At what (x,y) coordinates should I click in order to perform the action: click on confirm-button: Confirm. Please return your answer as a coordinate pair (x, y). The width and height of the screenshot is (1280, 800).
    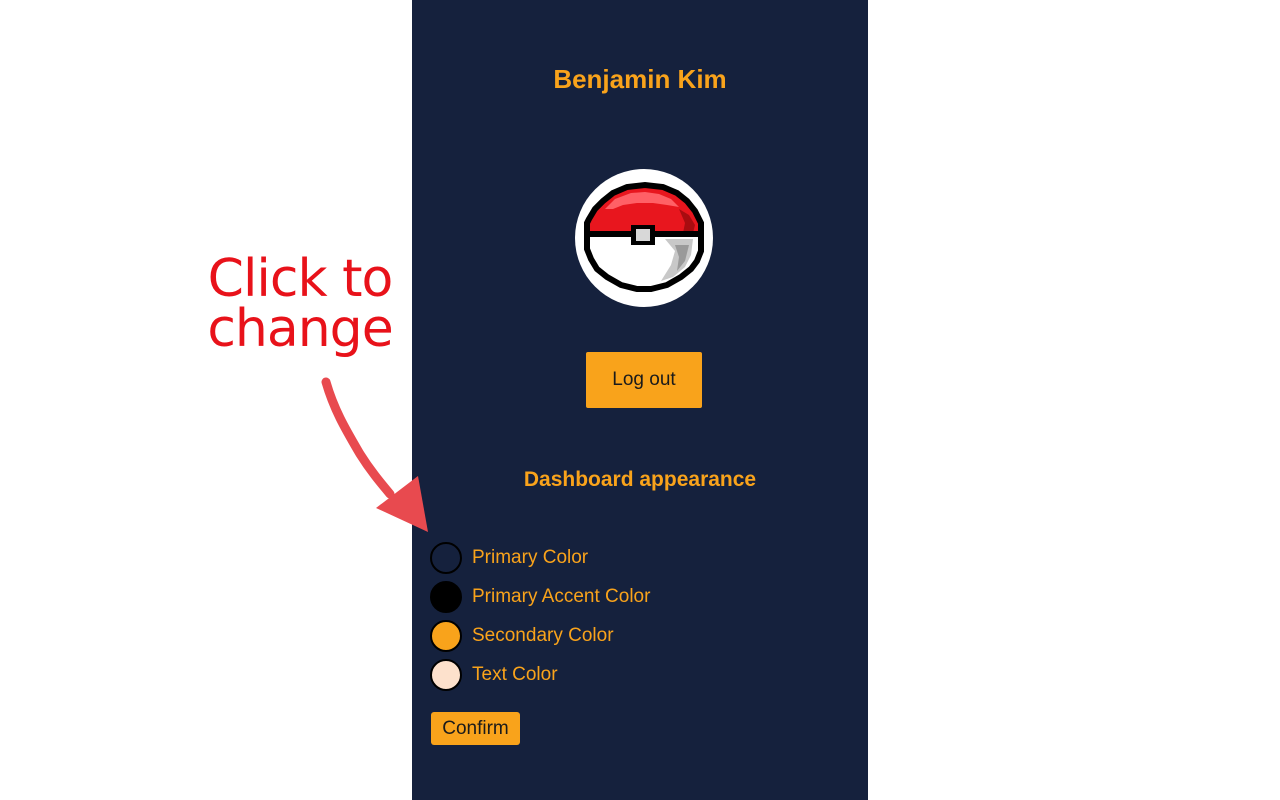
    Looking at the image, I should click on (475, 728).